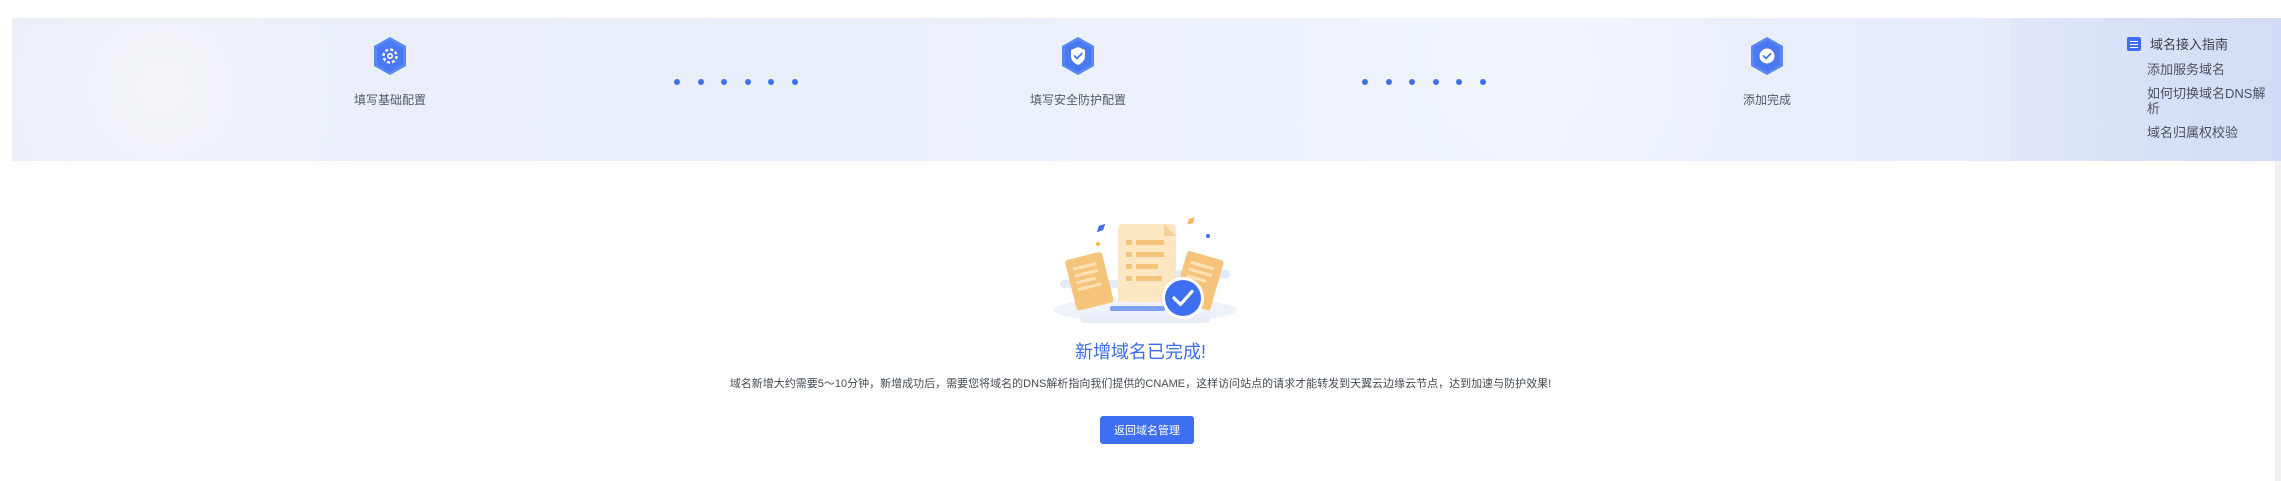 The image size is (2281, 481). I want to click on step-label: 填写安全防护配置, so click(1077, 100).